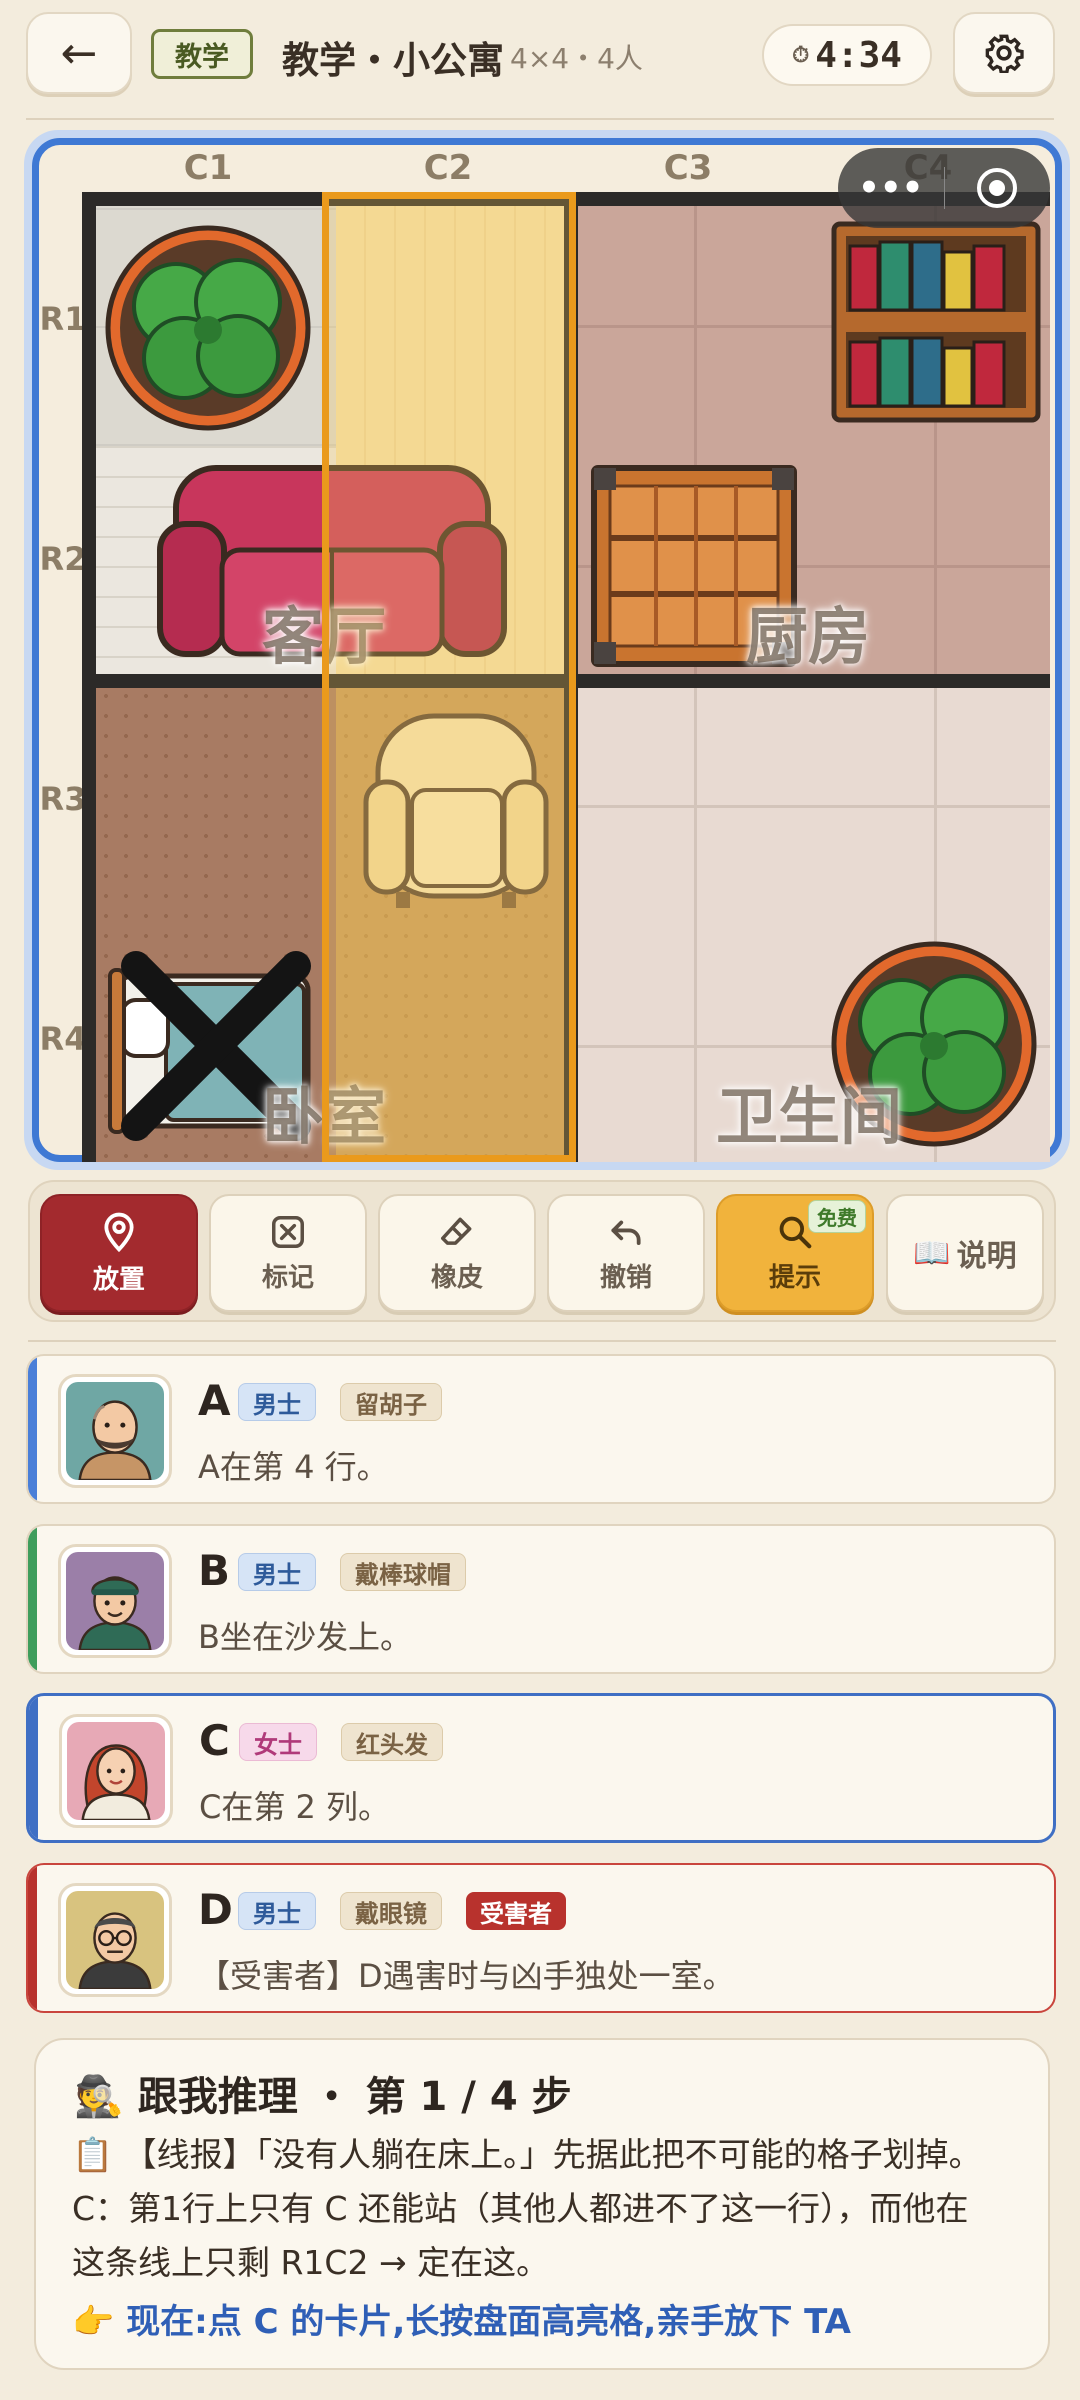  I want to click on clipboard-icon: 📋, so click(93, 2154).